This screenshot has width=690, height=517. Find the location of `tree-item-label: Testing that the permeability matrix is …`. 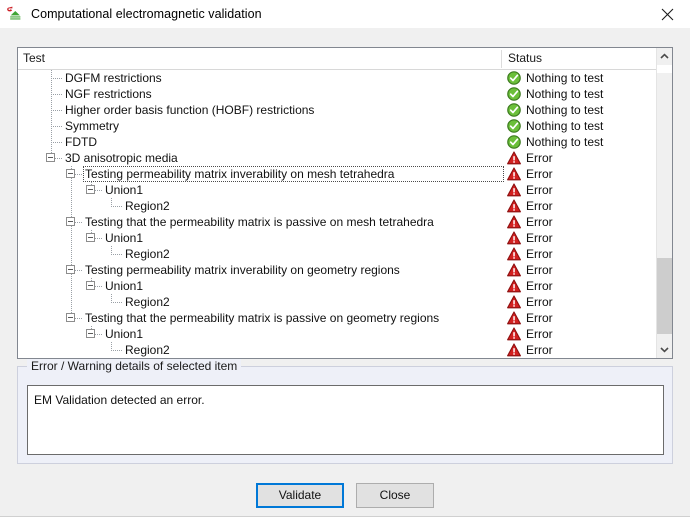

tree-item-label: Testing that the permeability matrix is … is located at coordinates (262, 318).